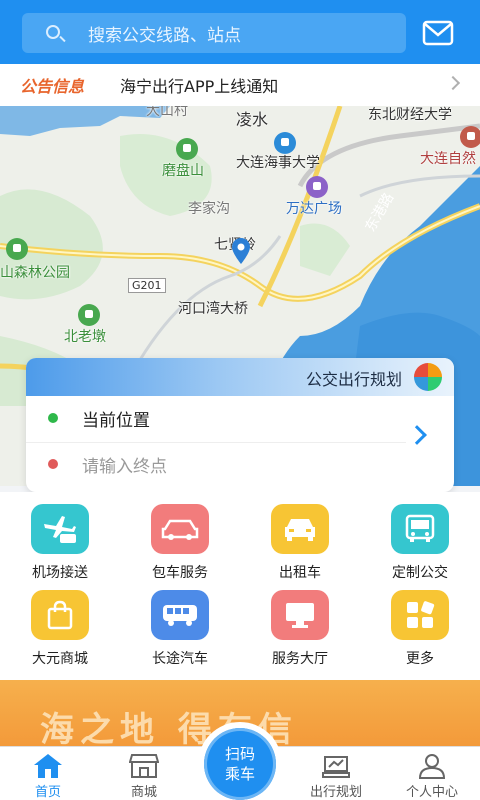 The width and height of the screenshot is (480, 800). I want to click on service-label: 长途汽车, so click(180, 659).